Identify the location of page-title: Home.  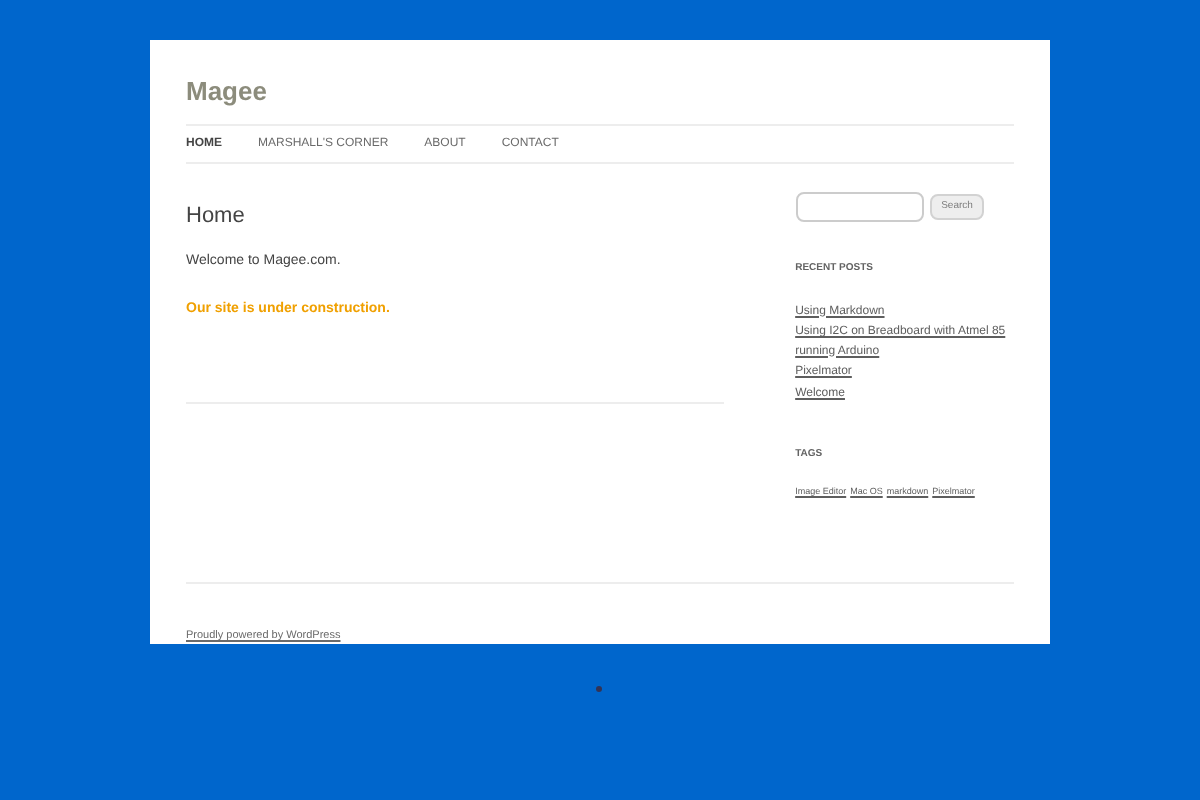
(216, 217).